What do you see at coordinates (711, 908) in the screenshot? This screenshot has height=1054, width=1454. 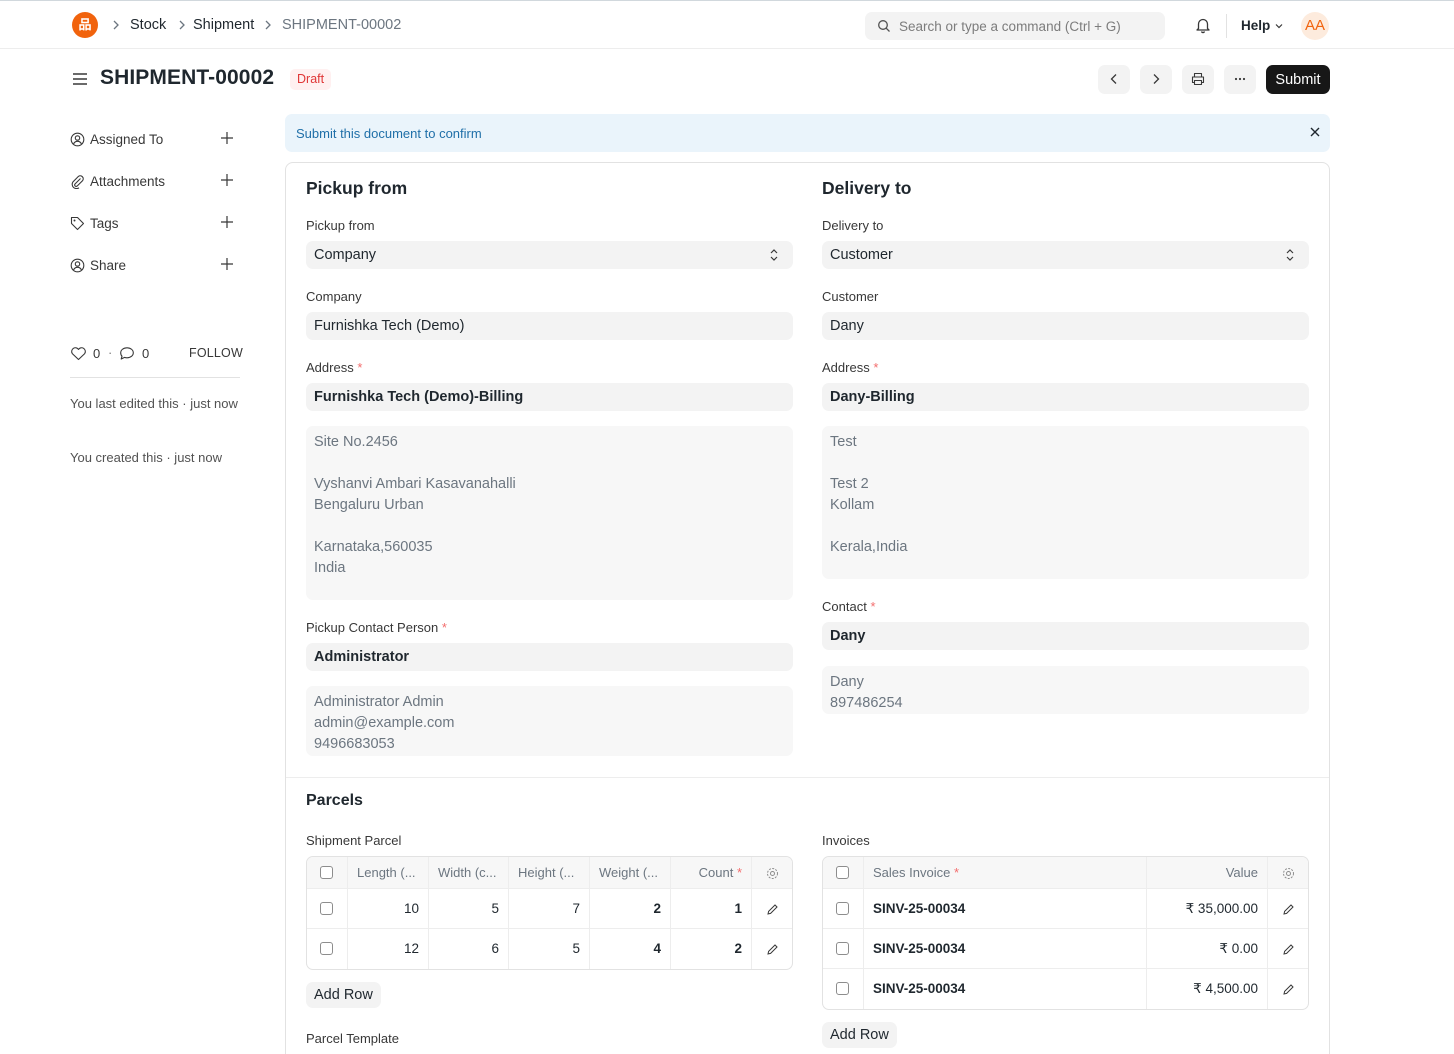 I see `cell-count: 1` at bounding box center [711, 908].